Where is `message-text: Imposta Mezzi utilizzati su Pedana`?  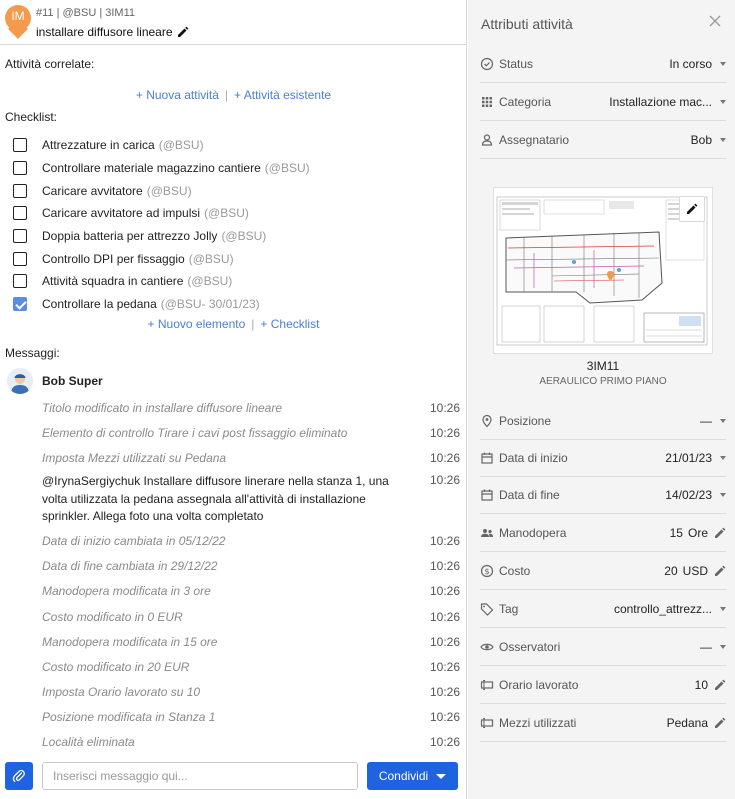
message-text: Imposta Mezzi utilizzati su Pedana is located at coordinates (134, 458).